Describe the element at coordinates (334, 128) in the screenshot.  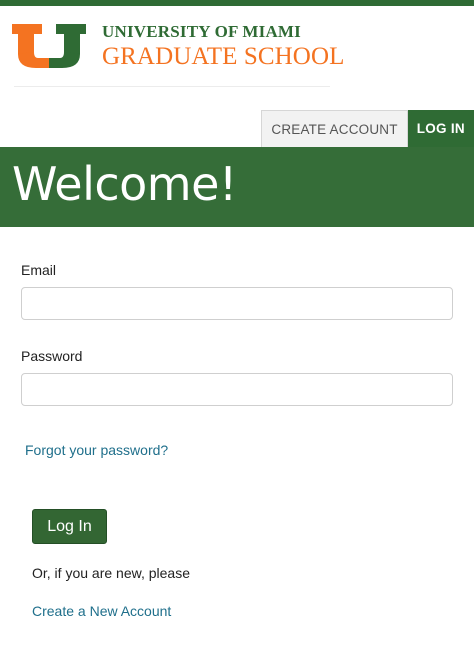
I see `tab-create-account: CREATE ACCOUNT` at that location.